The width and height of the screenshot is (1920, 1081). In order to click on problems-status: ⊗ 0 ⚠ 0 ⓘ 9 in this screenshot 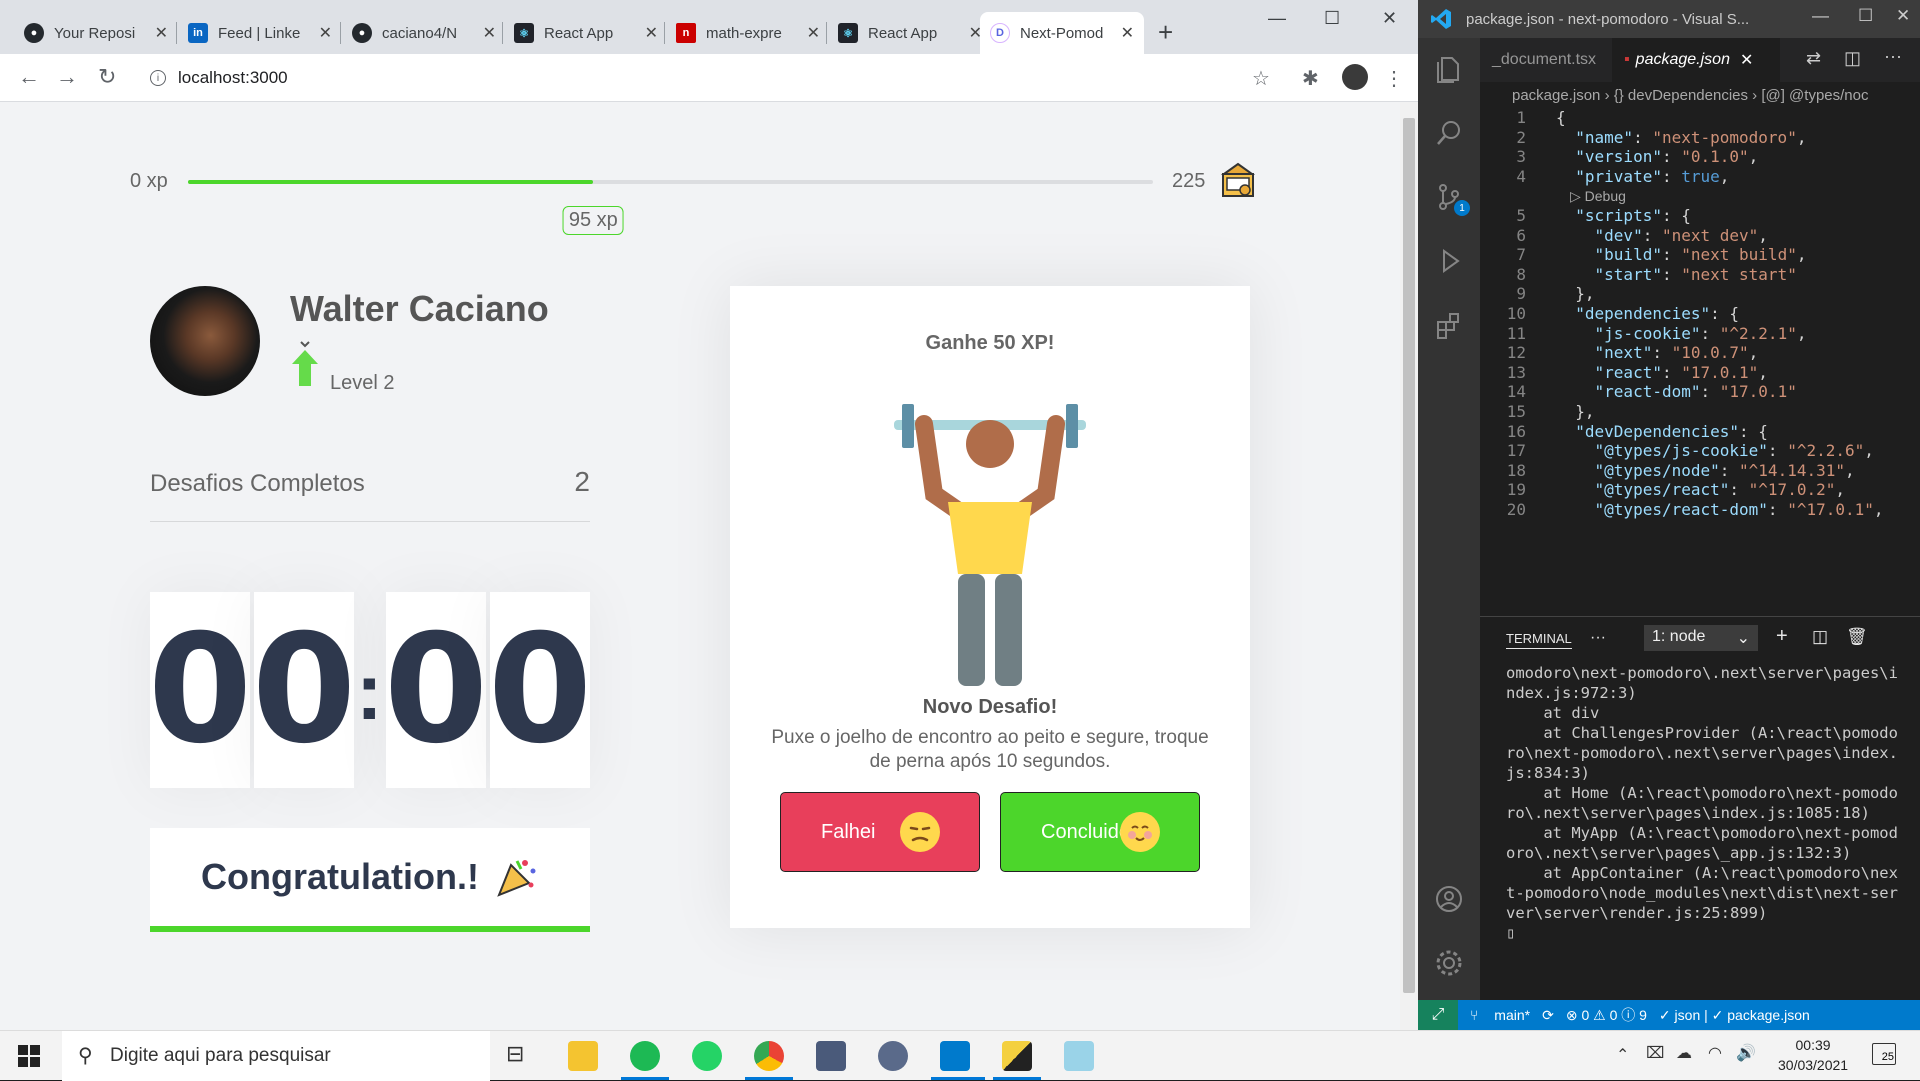, I will do `click(1606, 1015)`.